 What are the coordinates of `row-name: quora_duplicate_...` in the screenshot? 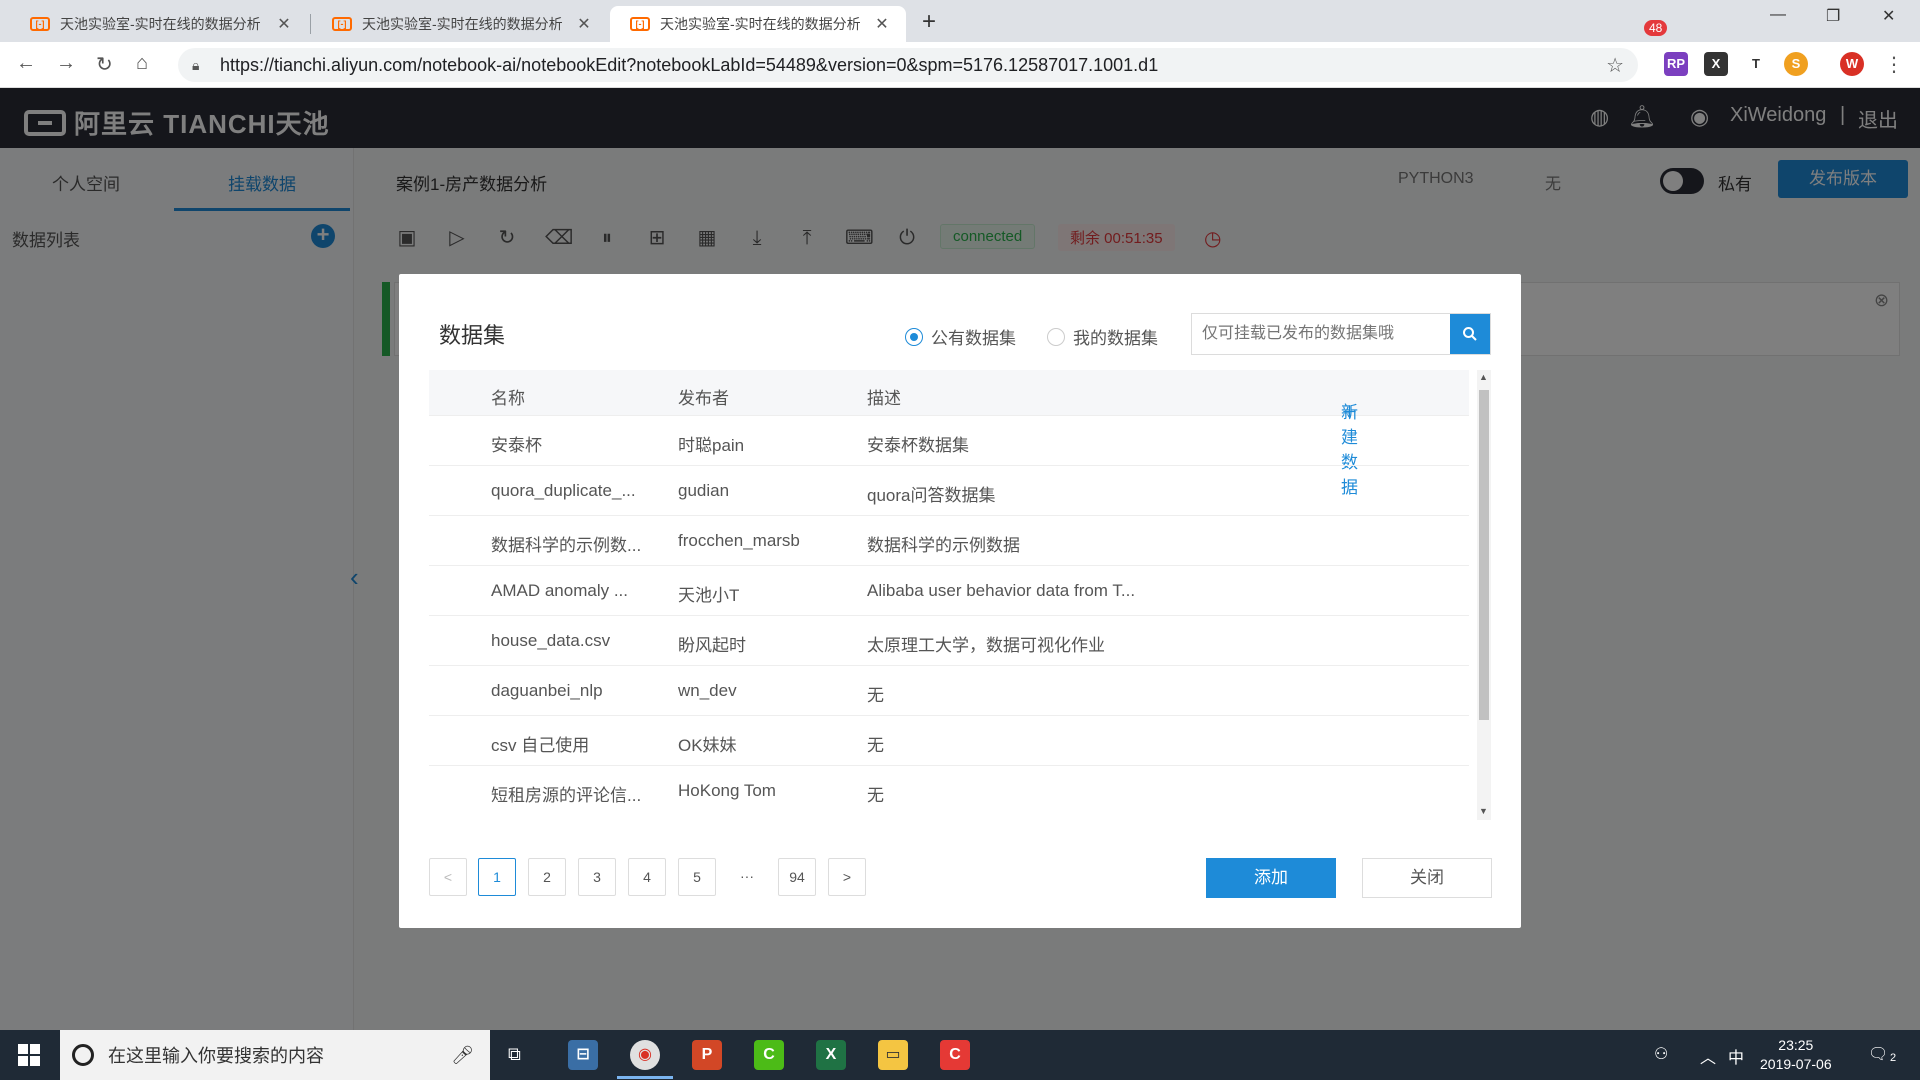 It's located at (563, 491).